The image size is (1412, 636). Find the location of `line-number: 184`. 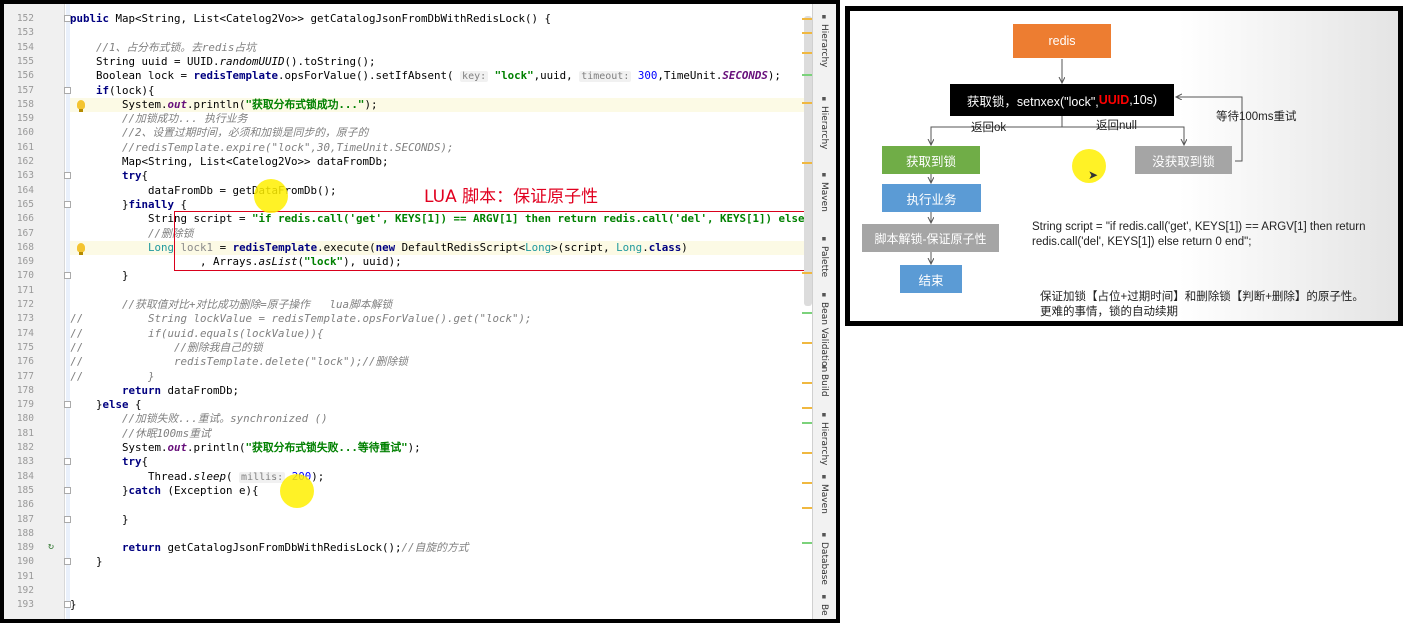

line-number: 184 is located at coordinates (25, 476).